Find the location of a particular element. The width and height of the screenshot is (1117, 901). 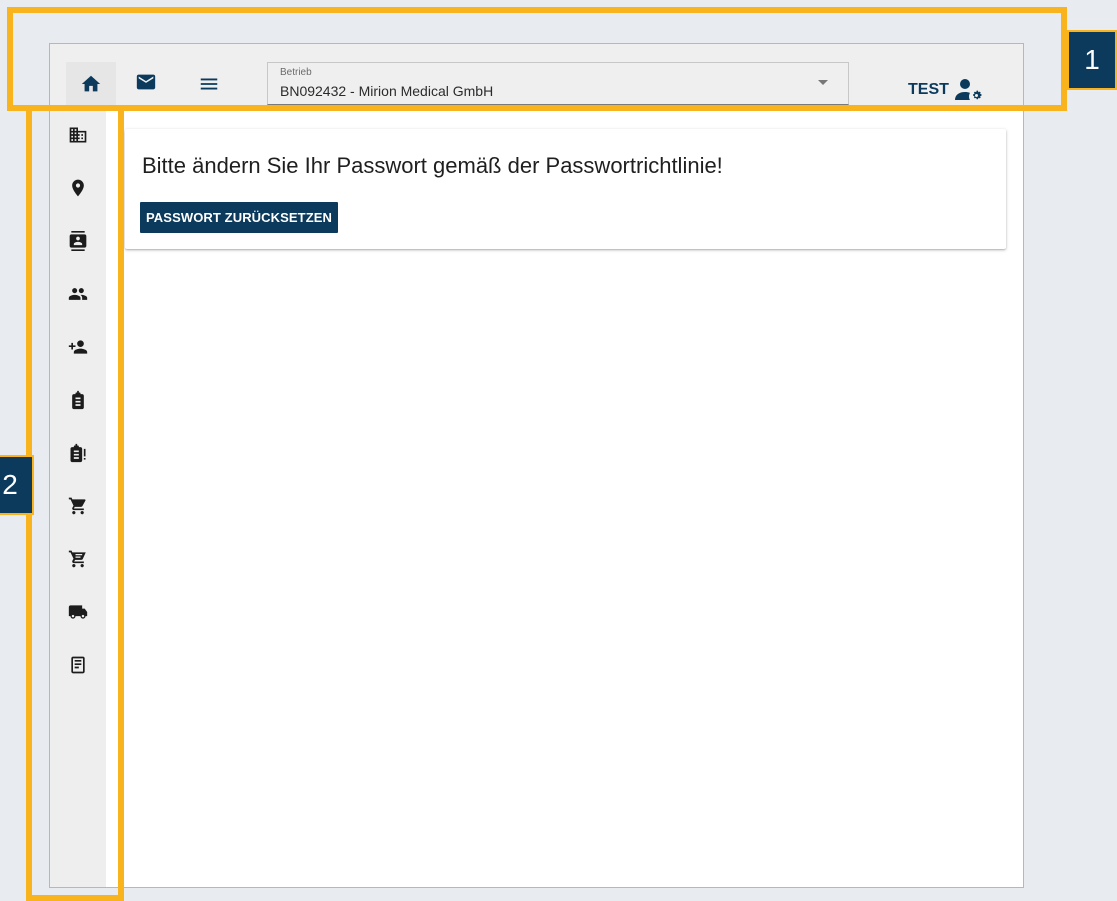

annotation-badge-1: 1 is located at coordinates (1092, 60).